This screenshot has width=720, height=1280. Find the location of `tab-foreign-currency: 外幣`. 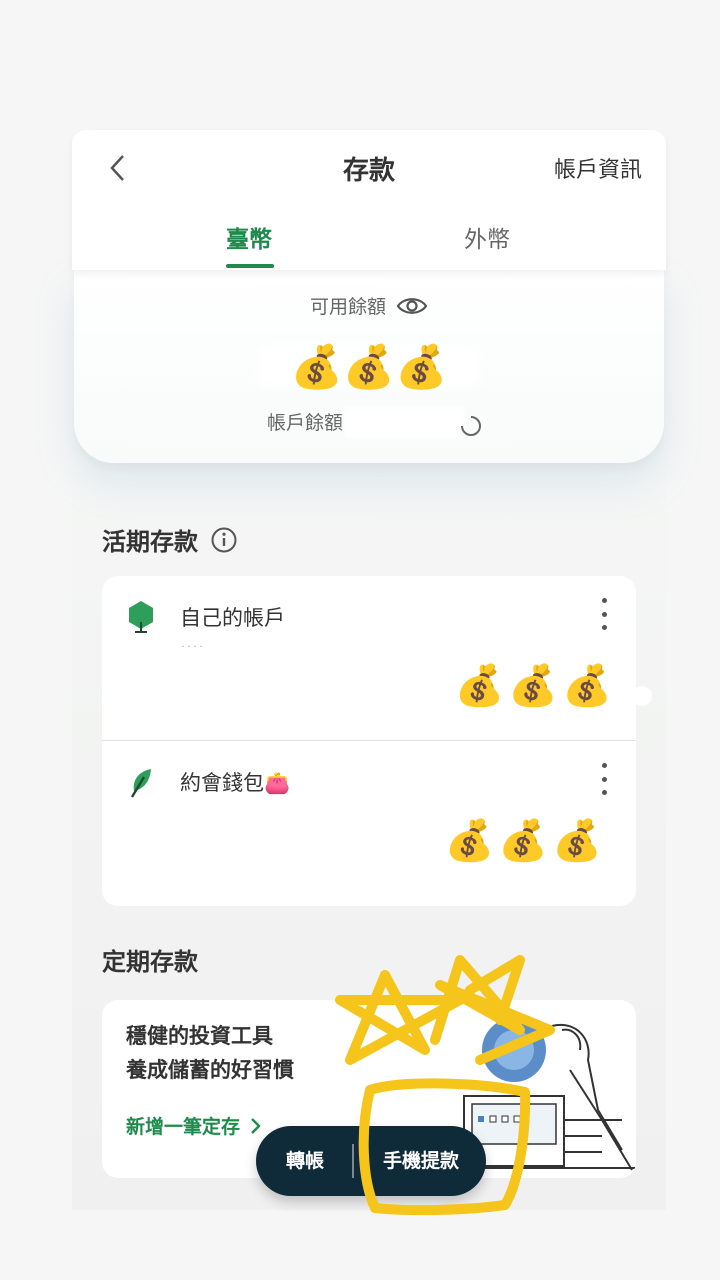

tab-foreign-currency: 外幣 is located at coordinates (487, 237).